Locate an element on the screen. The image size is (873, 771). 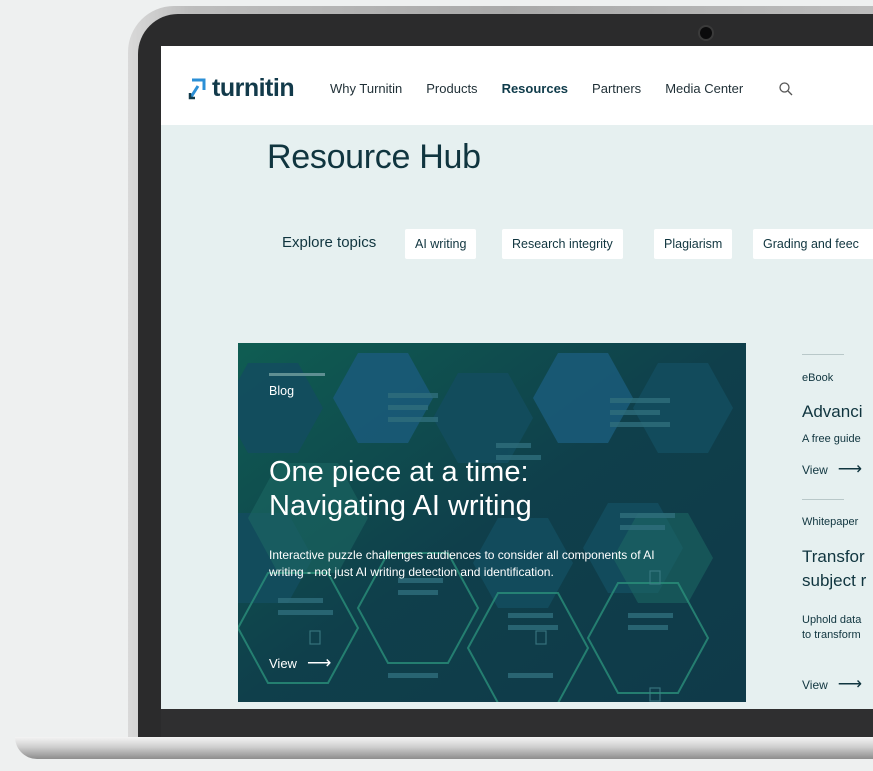
side-item-type: eBook is located at coordinates (818, 378).